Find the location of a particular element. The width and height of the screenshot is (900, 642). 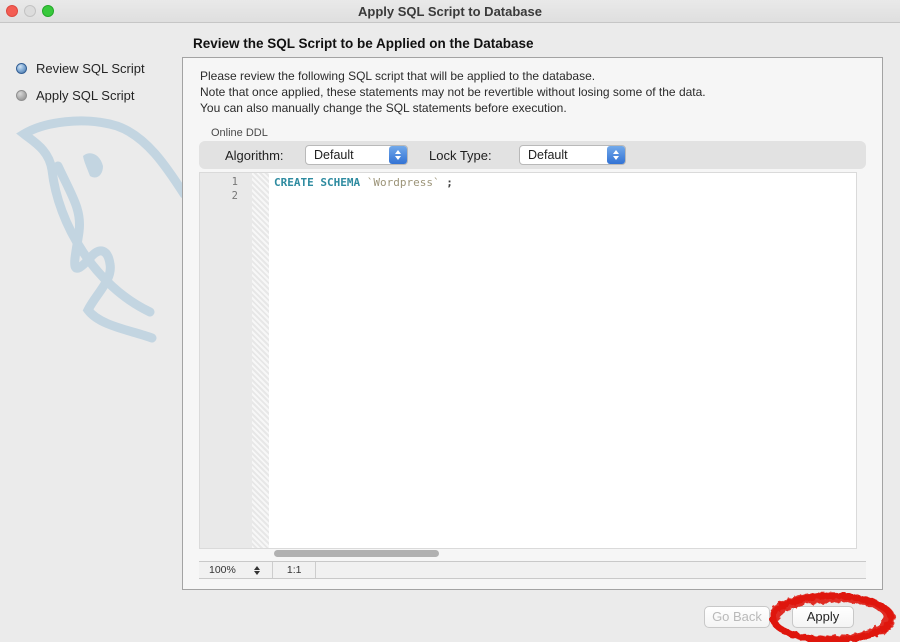

close-window-icon is located at coordinates (12, 11).